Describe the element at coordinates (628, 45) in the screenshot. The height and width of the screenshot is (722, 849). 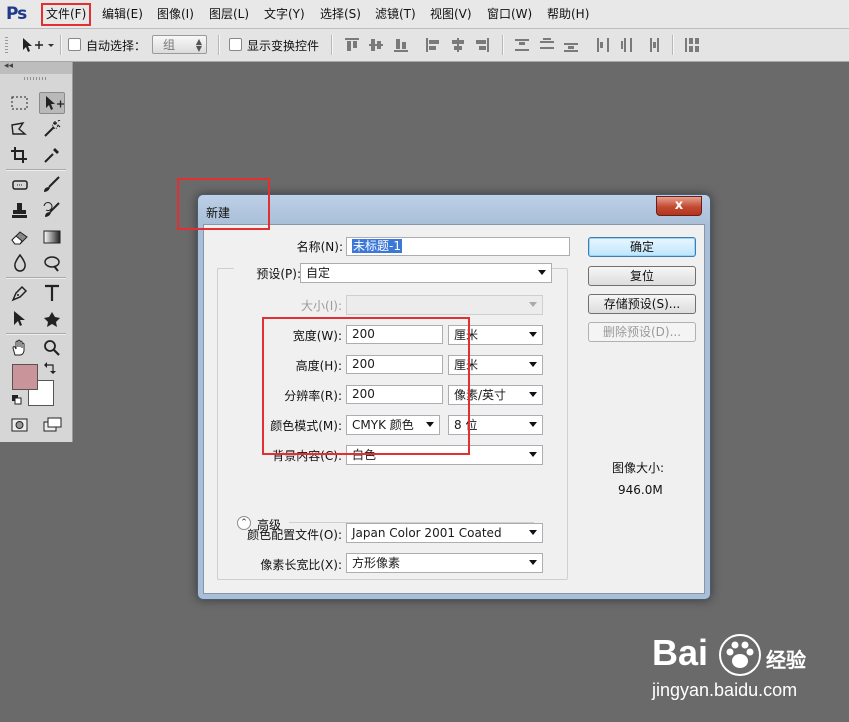
I see `distribute-horizontal-center-icon` at that location.